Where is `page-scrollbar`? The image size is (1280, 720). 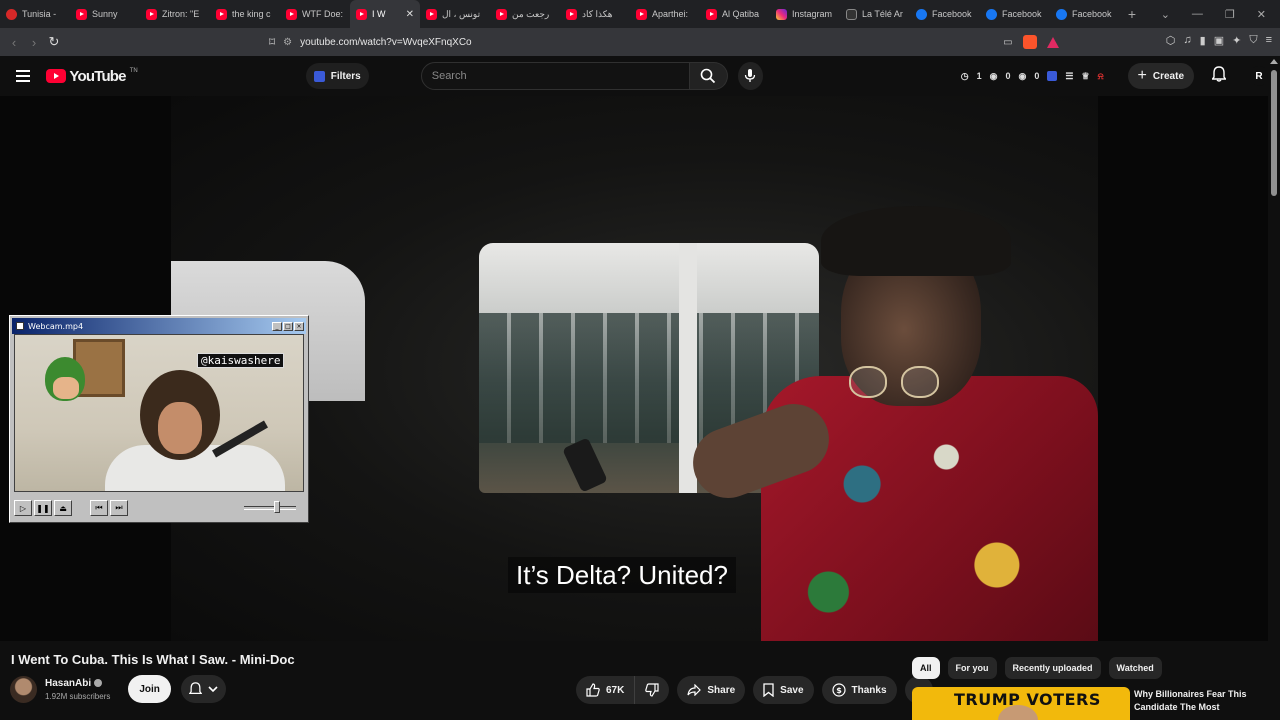 page-scrollbar is located at coordinates (1274, 388).